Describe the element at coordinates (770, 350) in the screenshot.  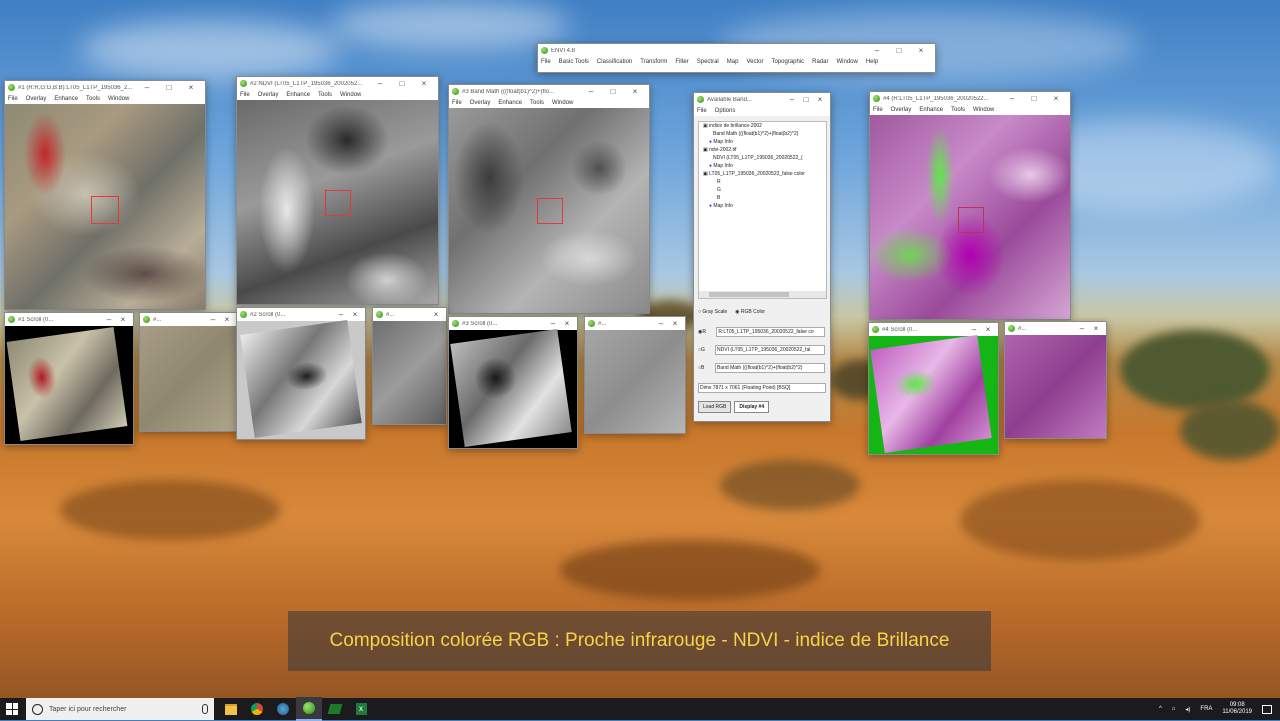
I see `g-band-field: NDVI (LT05_L1TP_195036_20020522_fal` at that location.